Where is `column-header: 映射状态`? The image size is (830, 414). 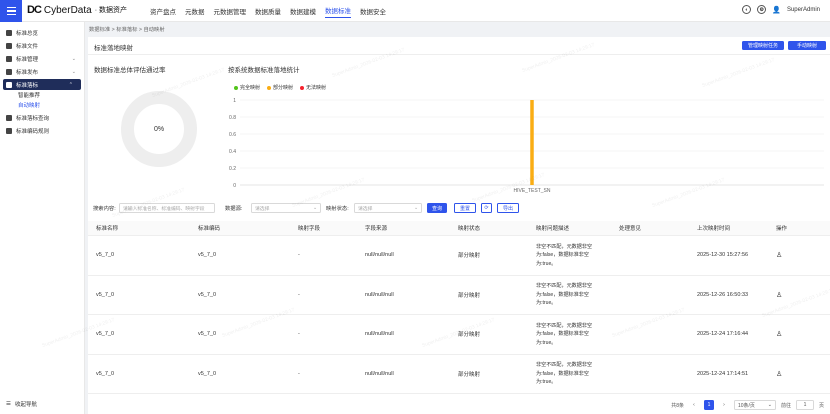
column-header: 映射状态 is located at coordinates (469, 229).